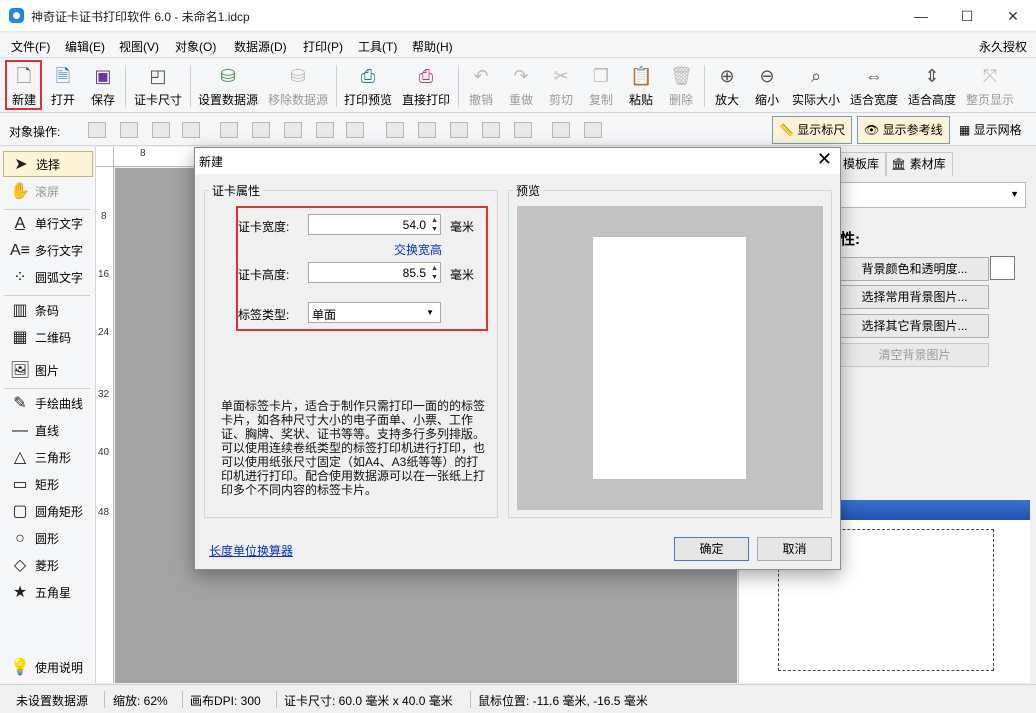 The width and height of the screenshot is (1036, 713). What do you see at coordinates (727, 76) in the screenshot?
I see `zoom-in-icon: ⊕` at bounding box center [727, 76].